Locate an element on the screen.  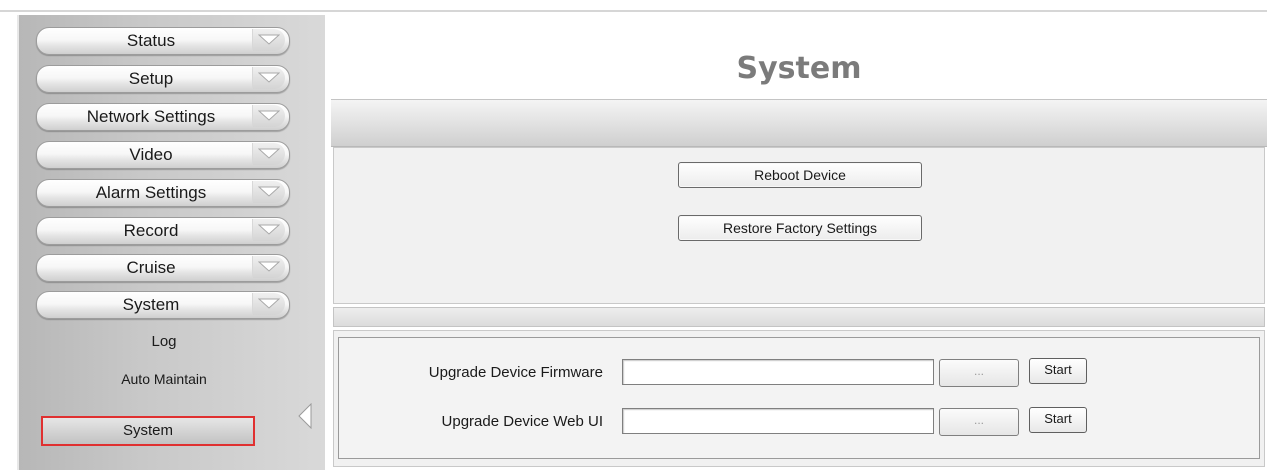
menu-video-button: Video is located at coordinates (163, 155).